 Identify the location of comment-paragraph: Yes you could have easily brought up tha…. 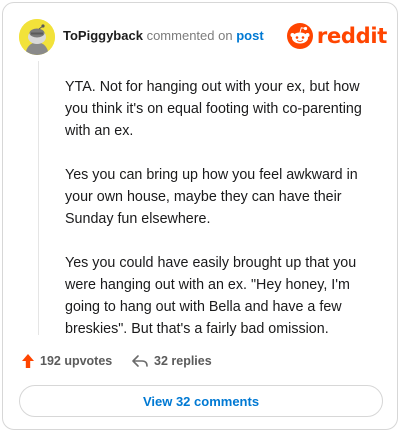
(211, 296).